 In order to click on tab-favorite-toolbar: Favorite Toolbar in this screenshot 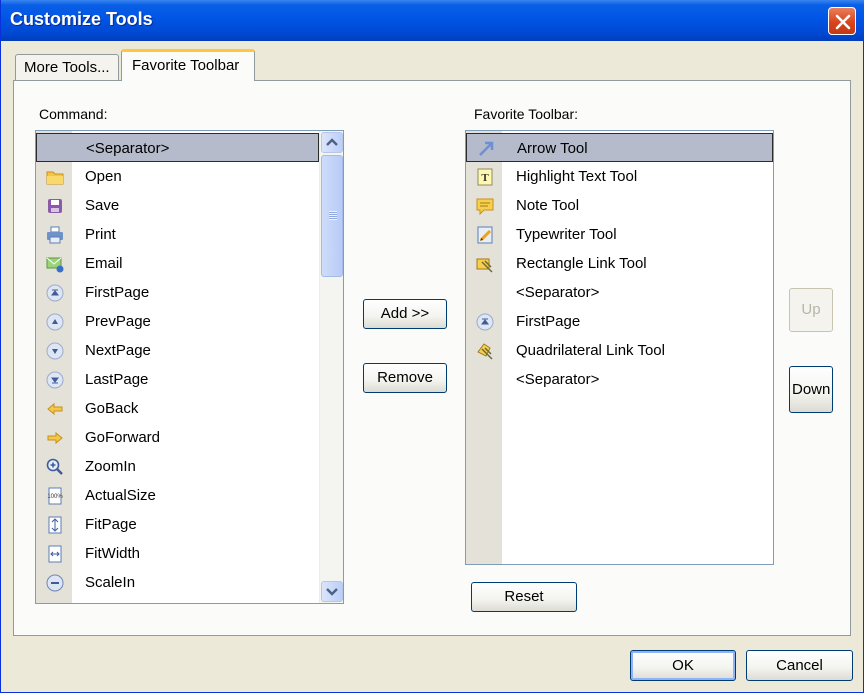, I will do `click(188, 65)`.